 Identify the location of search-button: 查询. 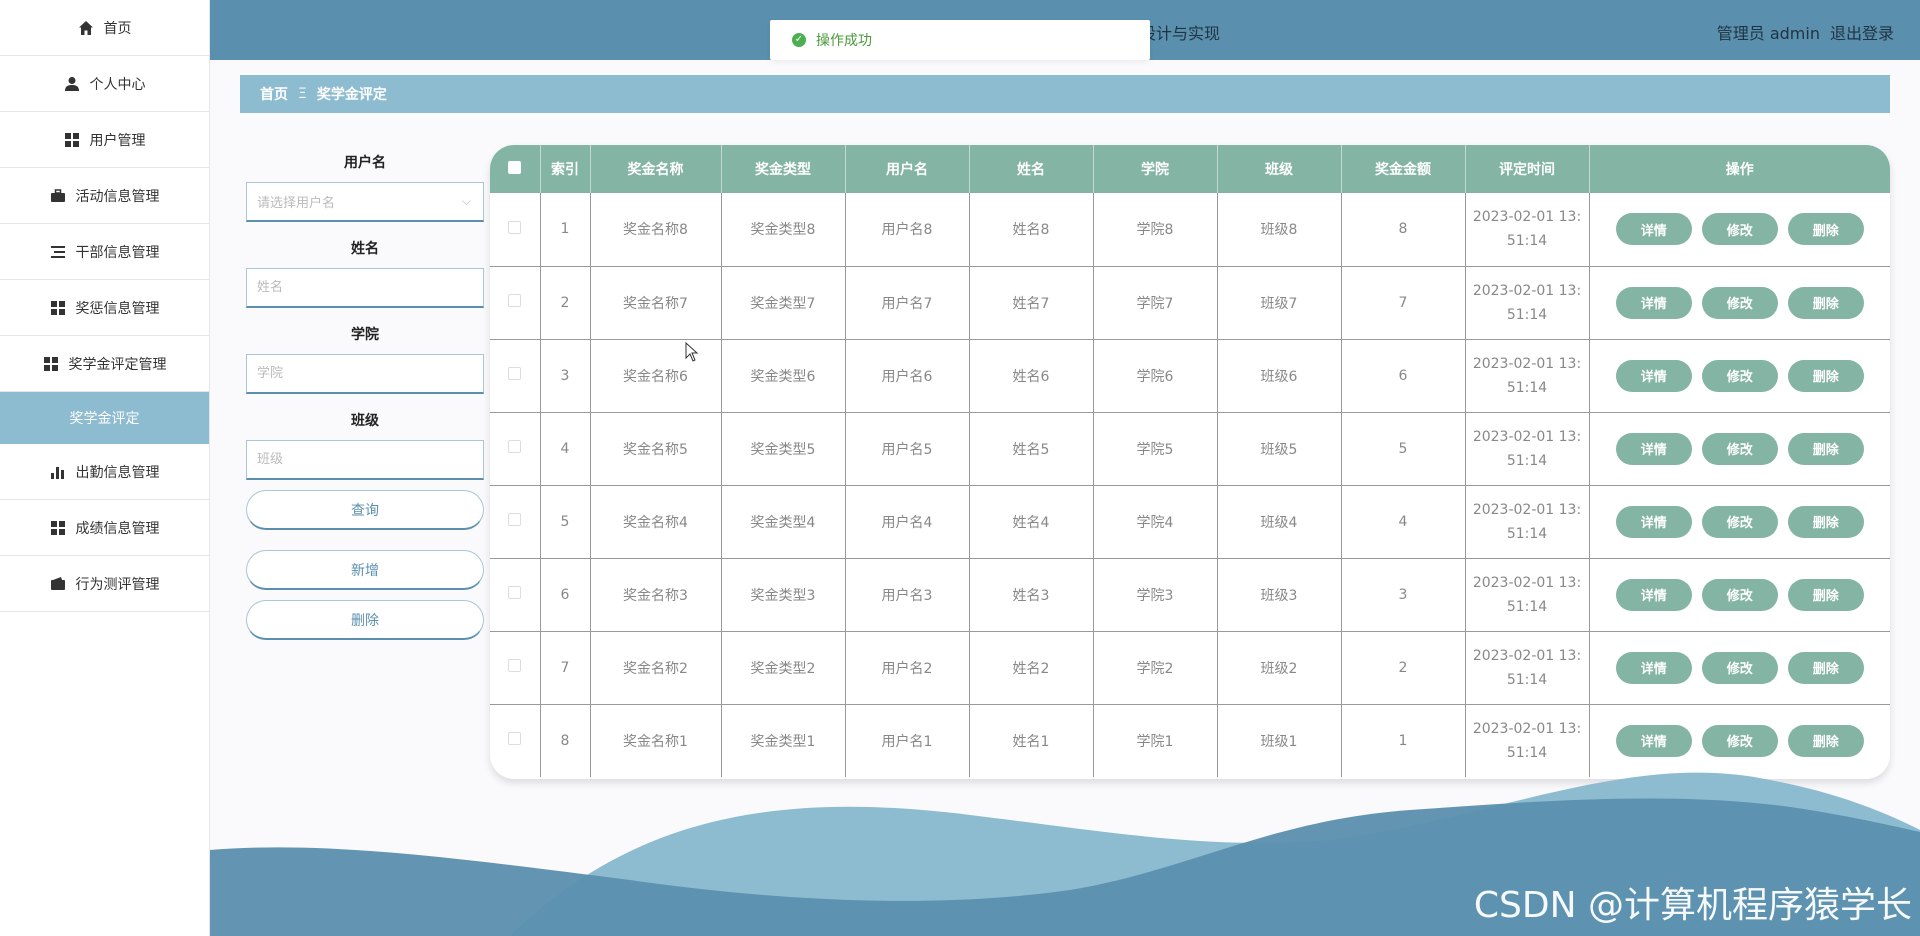
(365, 510).